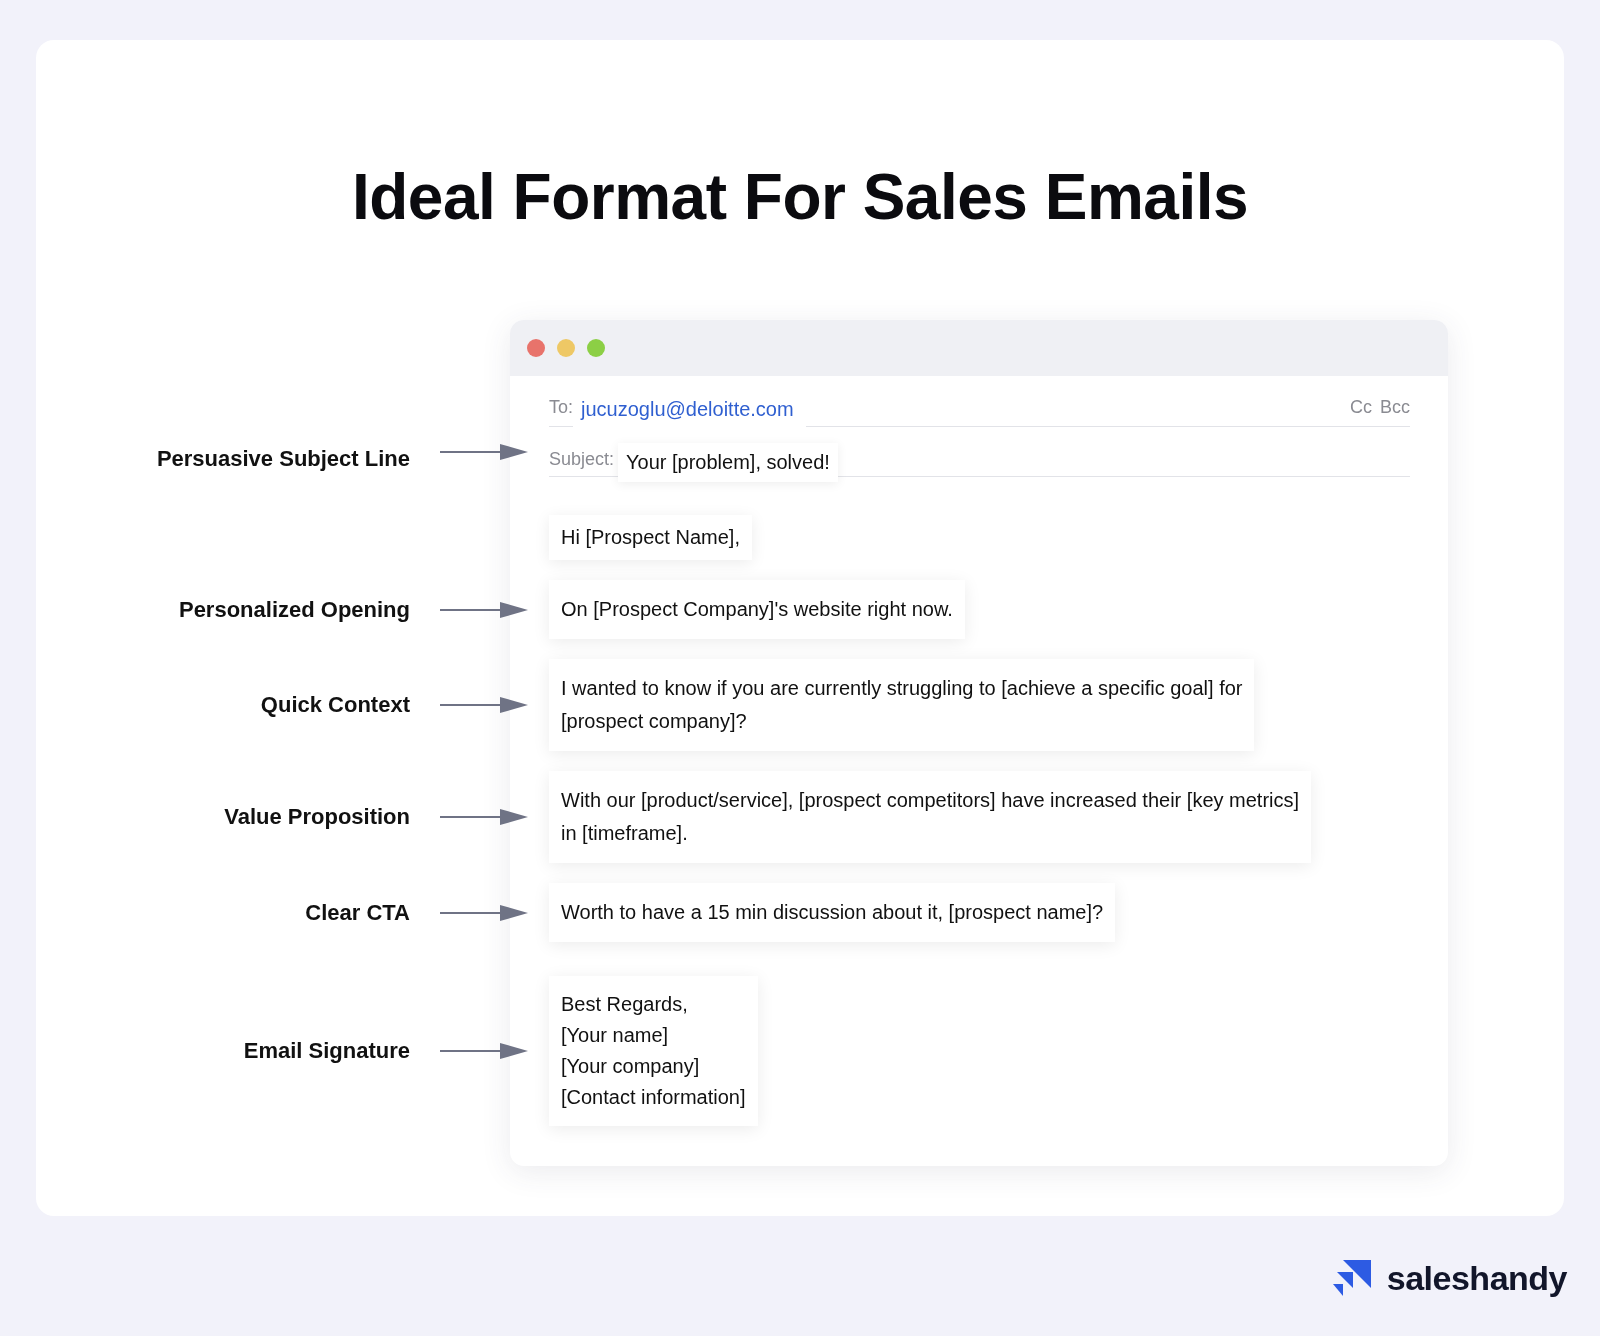 The height and width of the screenshot is (1336, 1600). Describe the element at coordinates (357, 912) in the screenshot. I see `annotation-label: Clear CTA` at that location.